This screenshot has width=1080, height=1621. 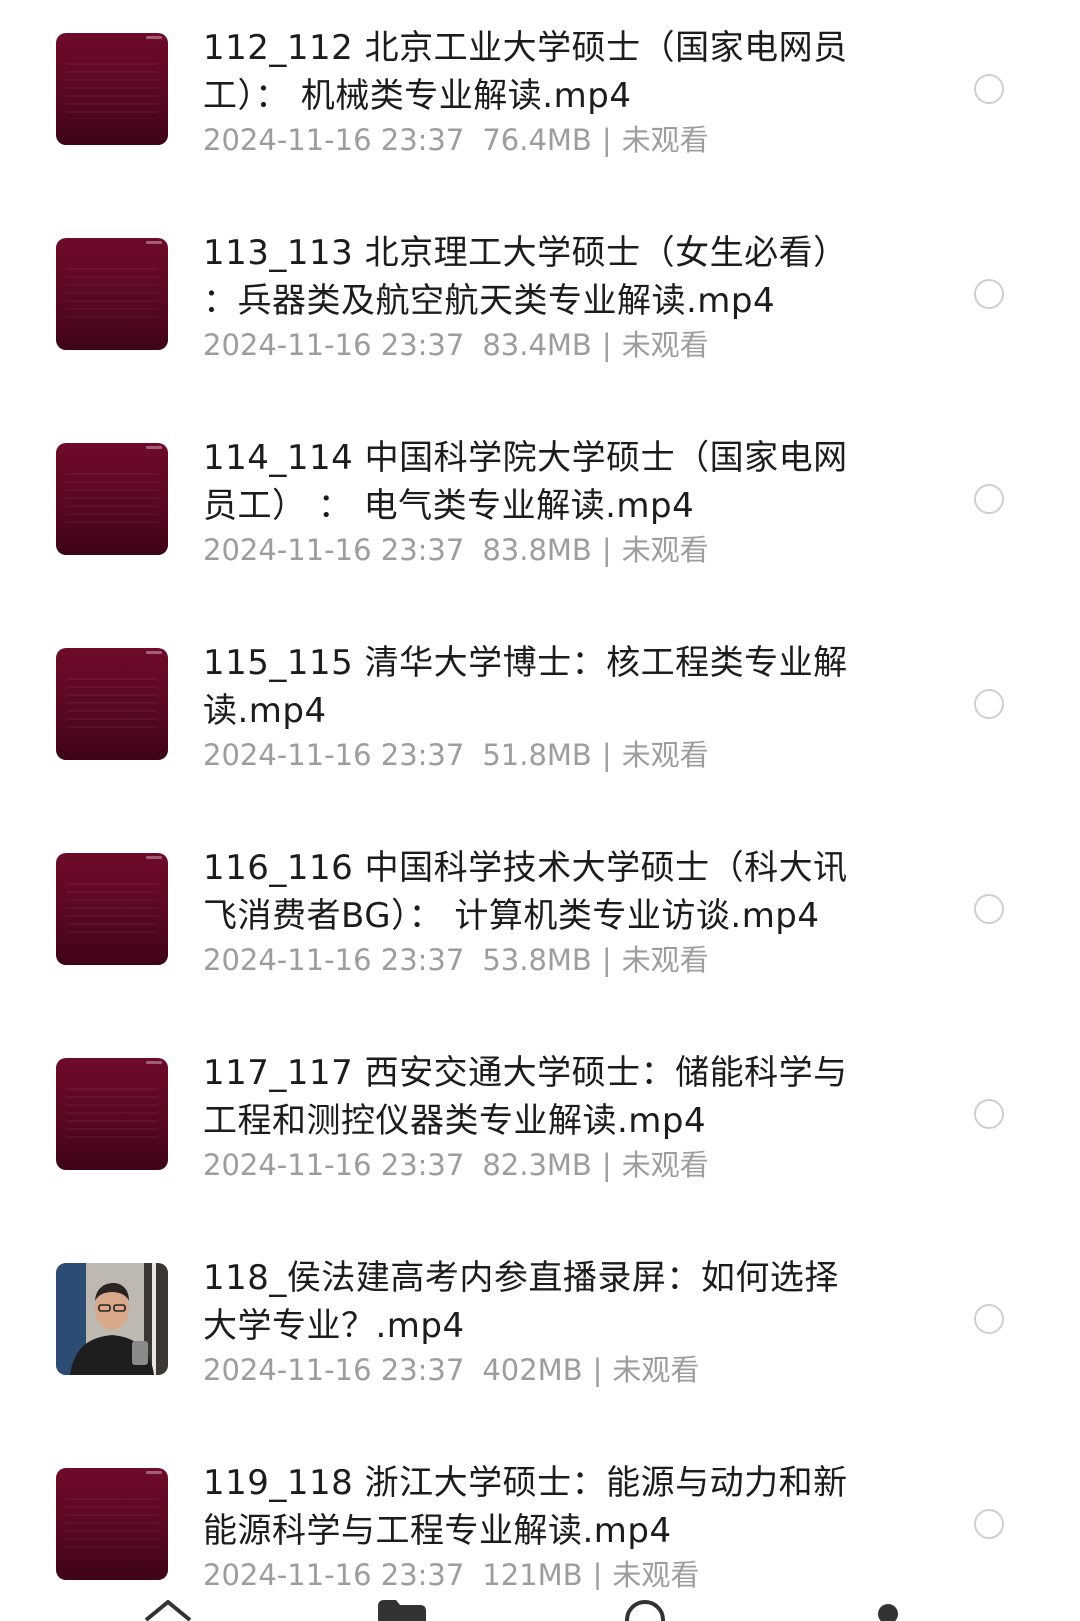 I want to click on file-size: 402MB, so click(x=532, y=1370).